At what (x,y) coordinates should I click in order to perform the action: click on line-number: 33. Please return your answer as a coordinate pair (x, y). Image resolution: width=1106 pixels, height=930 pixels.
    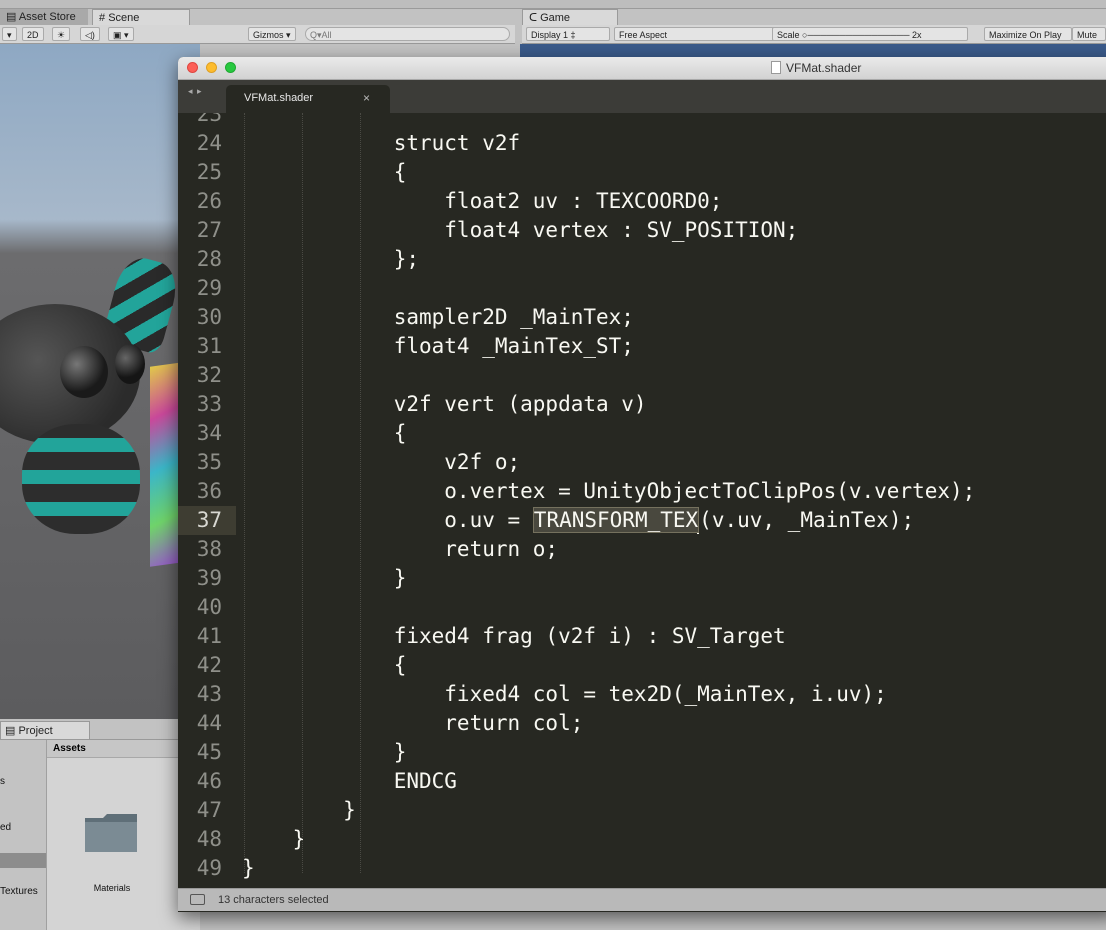
    Looking at the image, I should click on (209, 404).